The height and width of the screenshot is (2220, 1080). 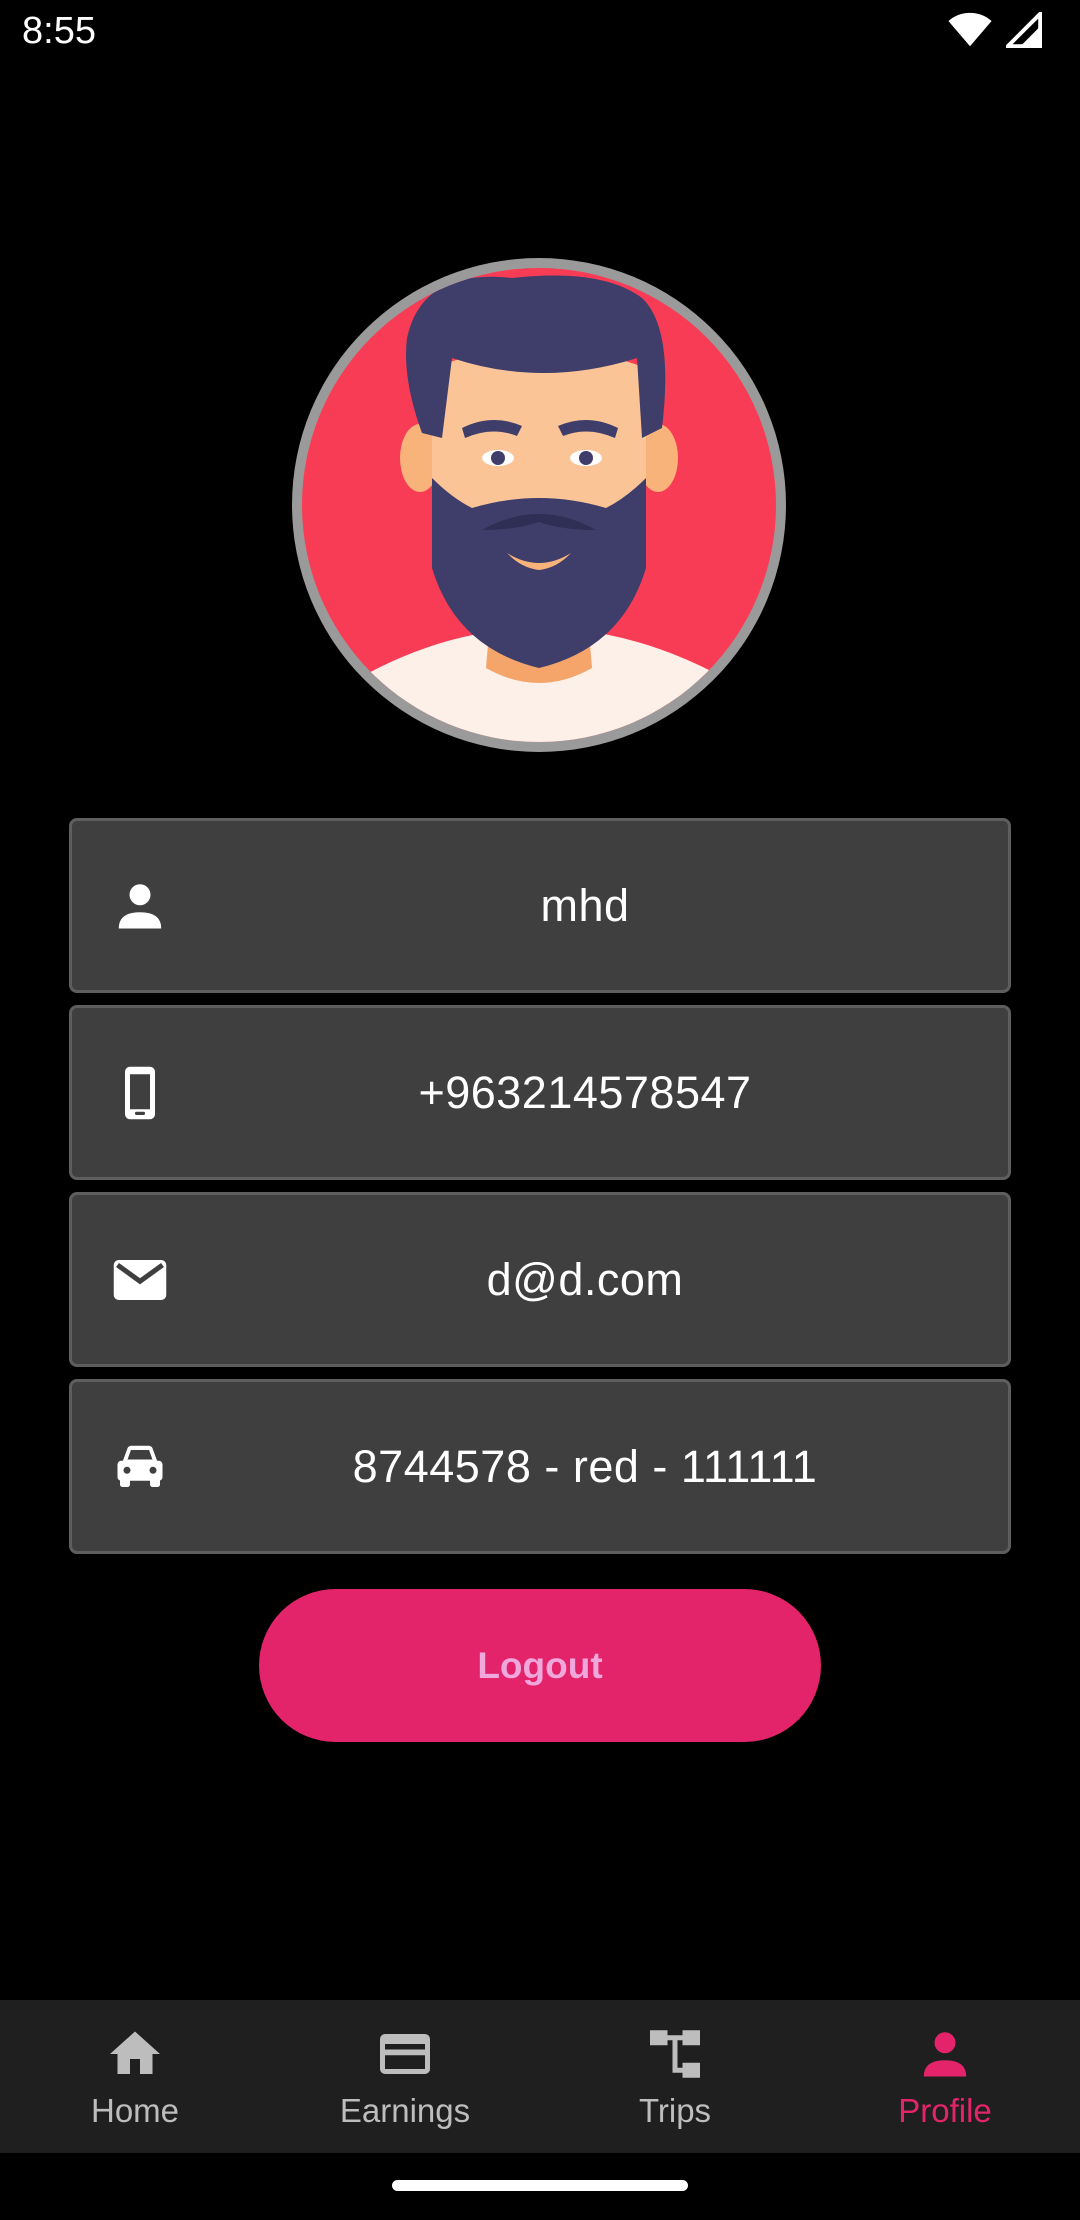 I want to click on nav-item-trips: Trips, so click(x=675, y=2076).